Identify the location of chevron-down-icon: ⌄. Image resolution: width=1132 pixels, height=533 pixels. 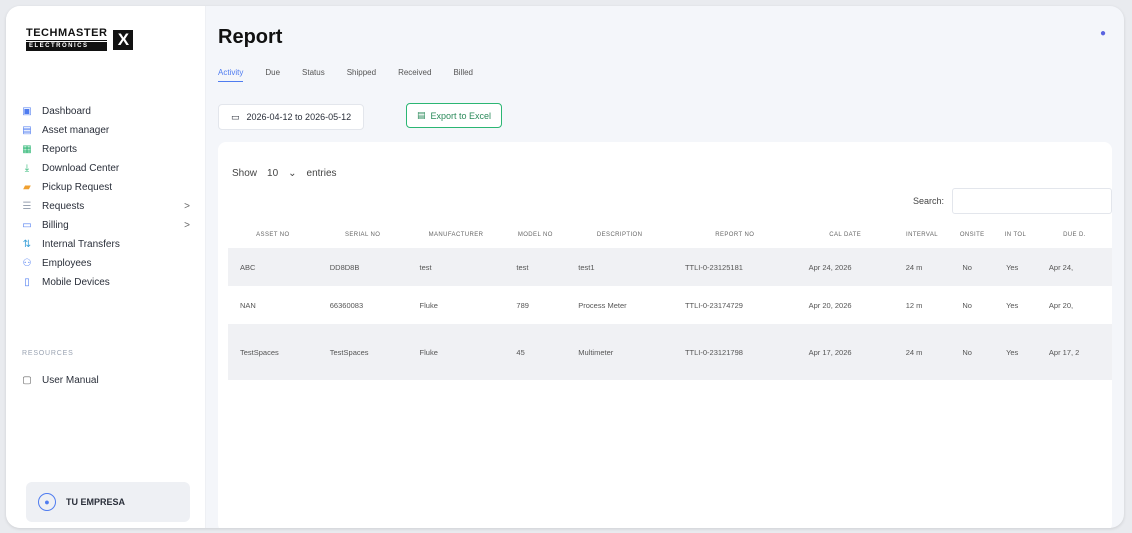
(292, 173).